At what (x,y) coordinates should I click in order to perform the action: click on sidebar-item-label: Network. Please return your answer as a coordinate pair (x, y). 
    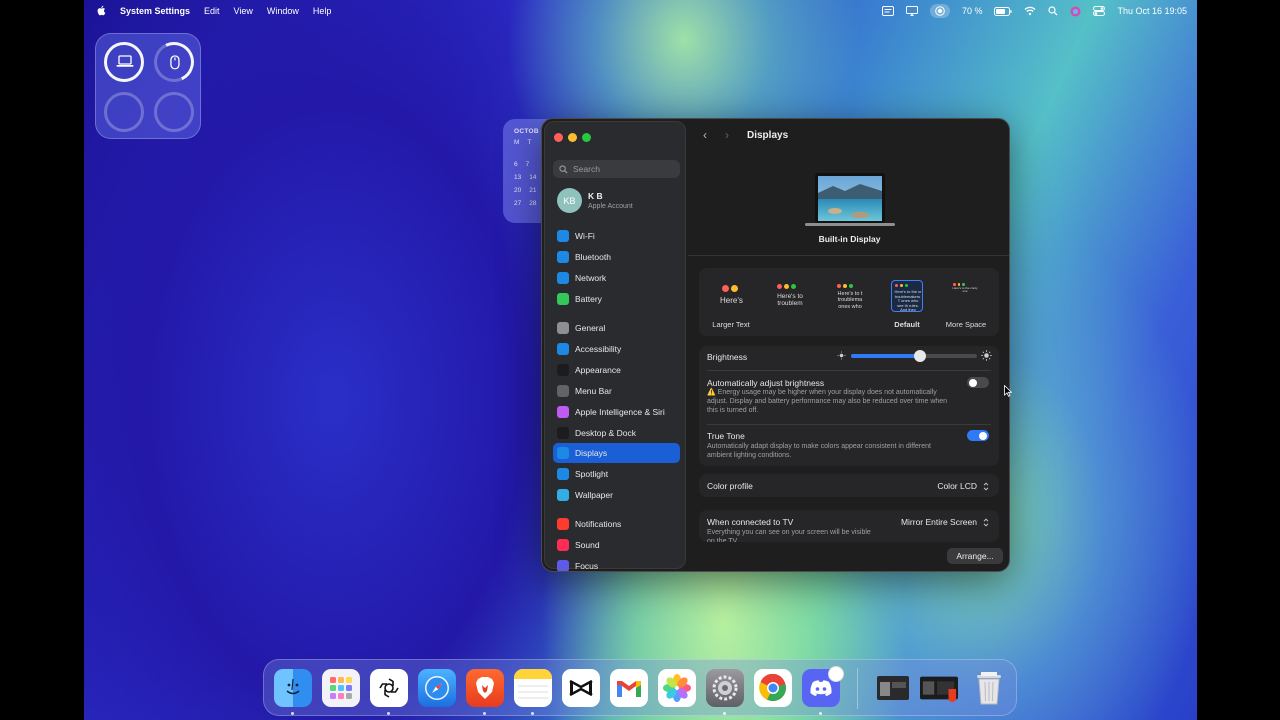
    Looking at the image, I should click on (591, 278).